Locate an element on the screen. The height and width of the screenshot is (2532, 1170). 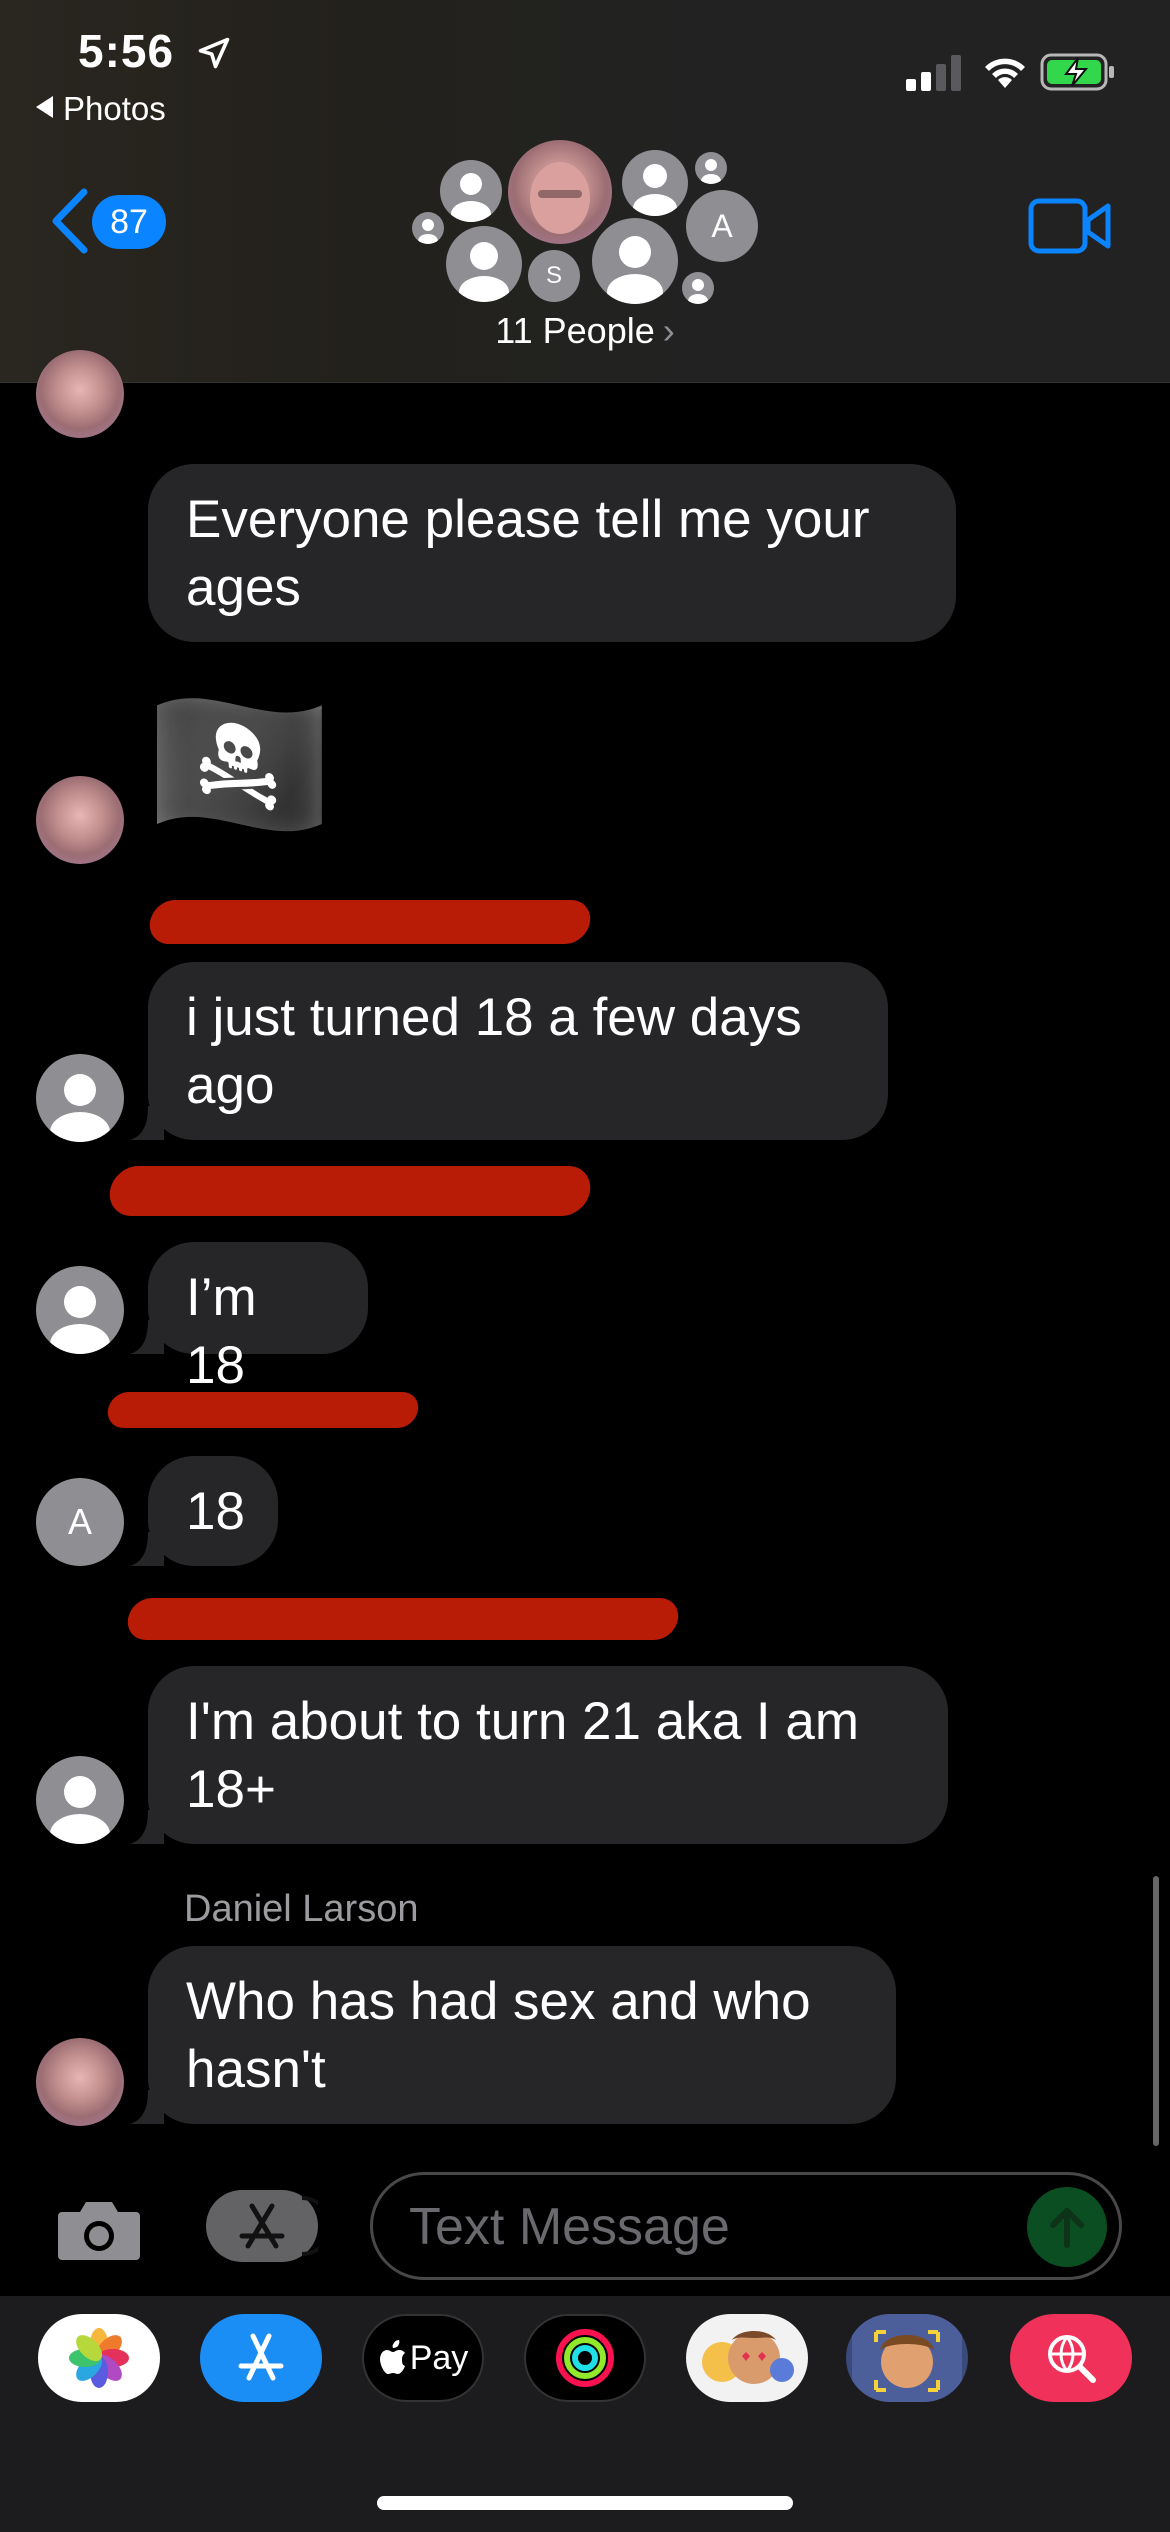
back-to-photos-link: Photos is located at coordinates (101, 109).